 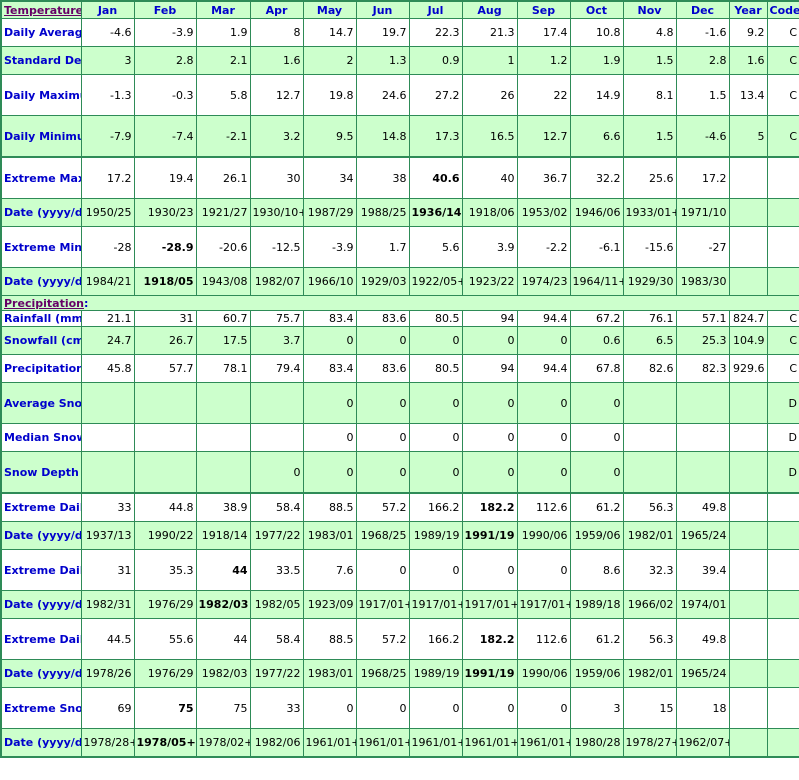 I want to click on value-cell-jun: 14.8, so click(x=382, y=136).